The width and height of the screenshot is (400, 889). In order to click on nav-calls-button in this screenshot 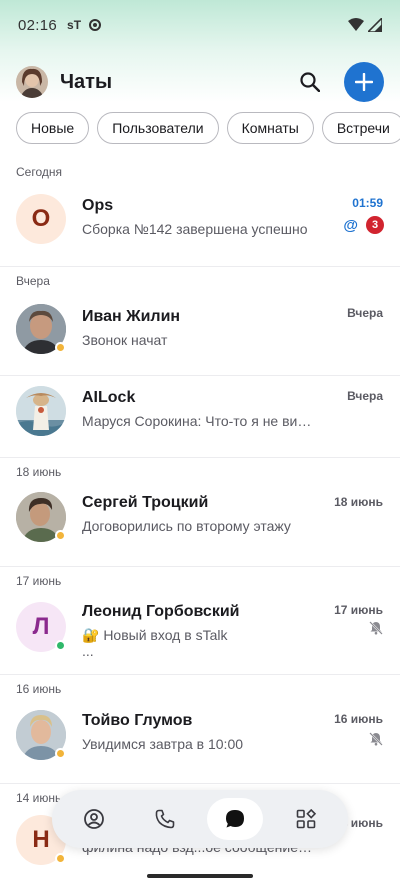, I will do `click(165, 819)`.